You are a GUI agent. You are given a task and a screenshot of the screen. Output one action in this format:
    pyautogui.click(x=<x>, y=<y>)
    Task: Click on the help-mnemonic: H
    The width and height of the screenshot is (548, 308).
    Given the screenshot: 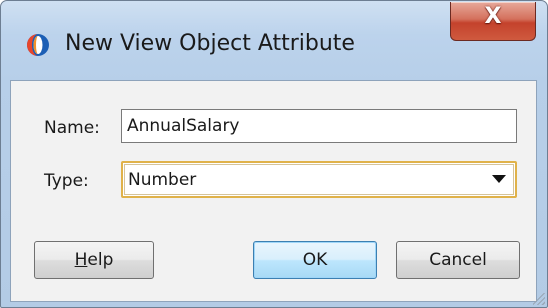 What is the action you would take?
    pyautogui.click(x=81, y=260)
    